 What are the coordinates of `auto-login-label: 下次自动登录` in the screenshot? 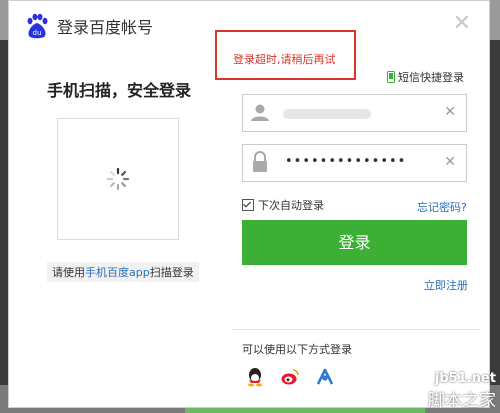 It's located at (291, 205).